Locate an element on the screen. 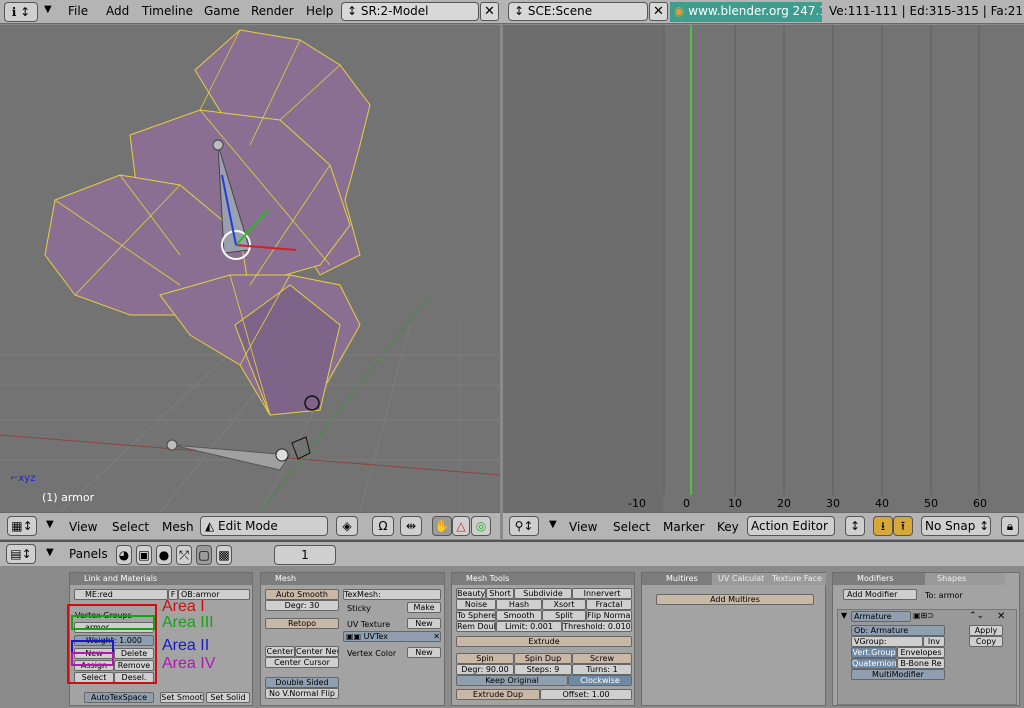 This screenshot has width=1024, height=708. menu-help: Help is located at coordinates (319, 11).